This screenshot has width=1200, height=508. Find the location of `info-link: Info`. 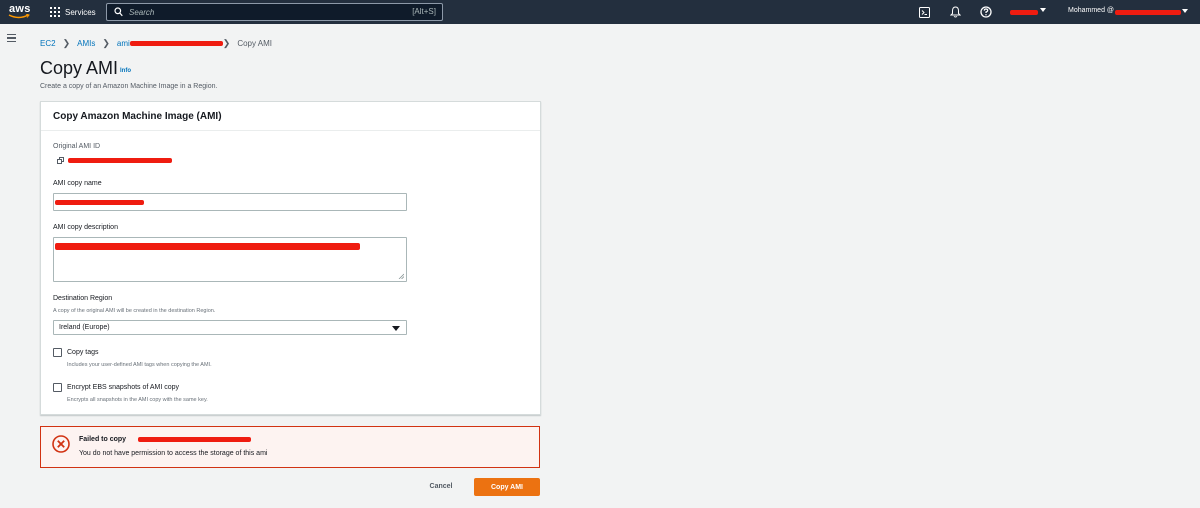

info-link: Info is located at coordinates (125, 71).